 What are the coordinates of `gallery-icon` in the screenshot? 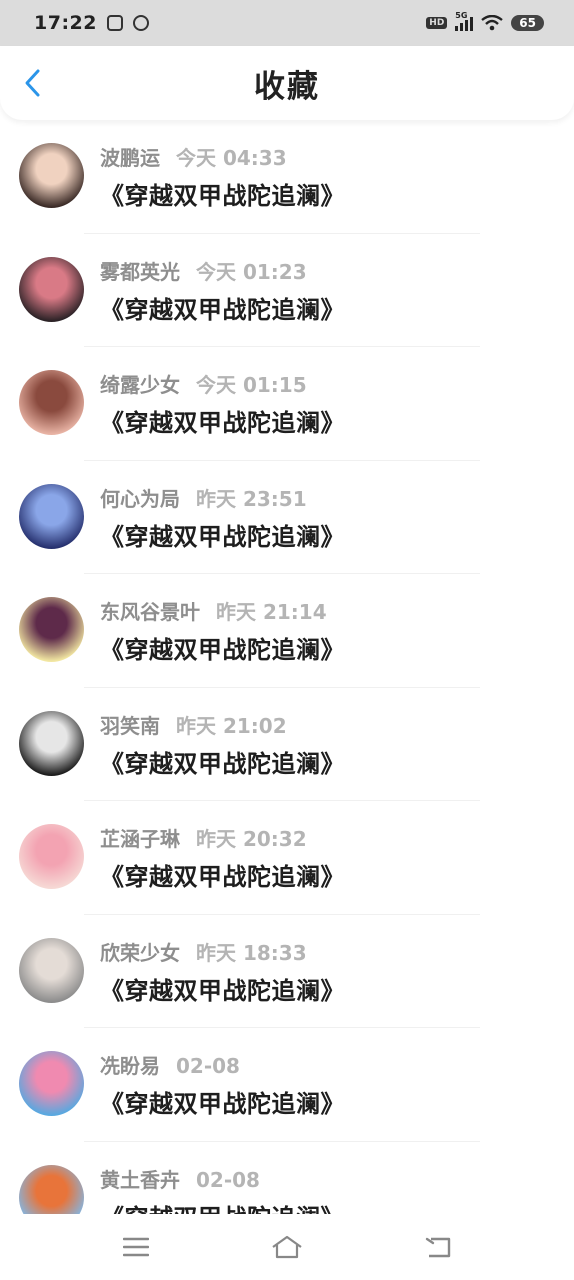 It's located at (114, 23).